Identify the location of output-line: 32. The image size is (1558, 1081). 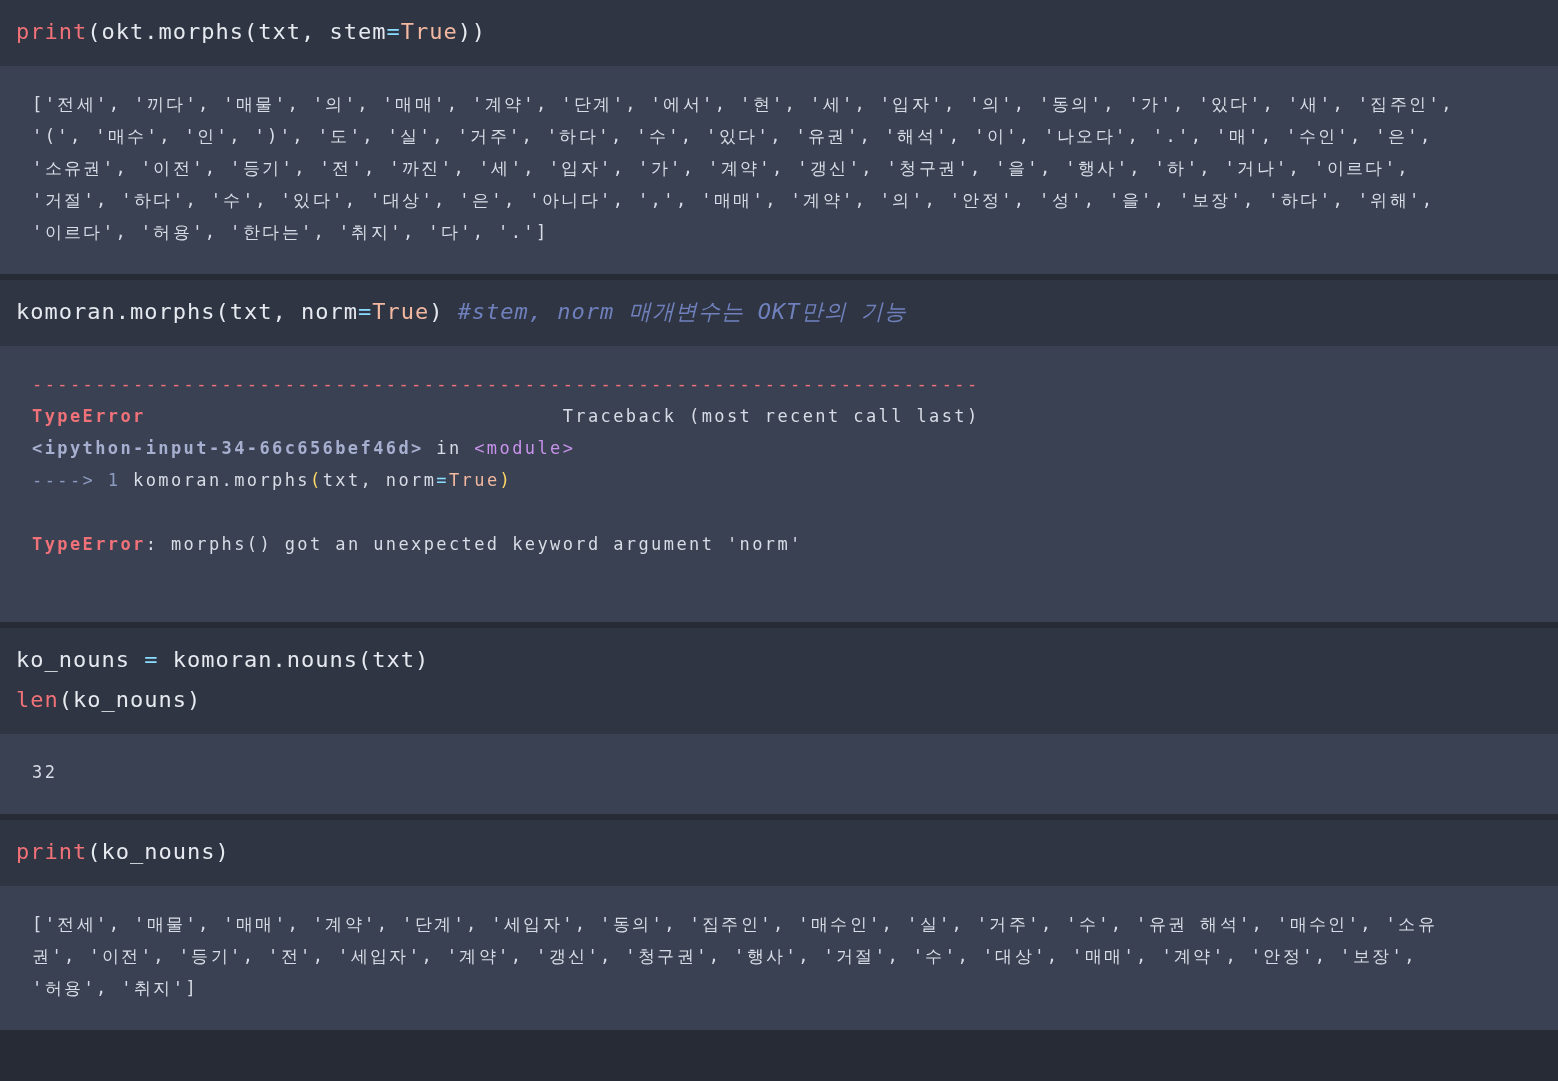
(45, 772).